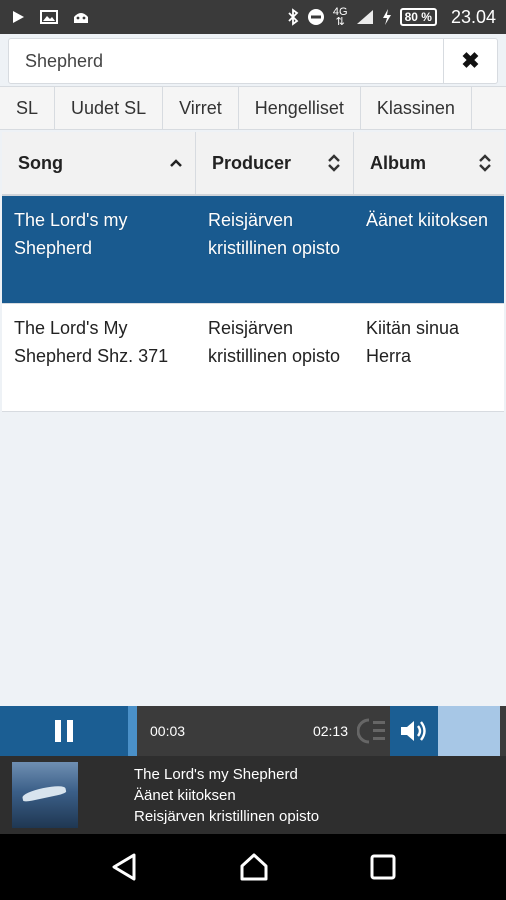 Image resolution: width=506 pixels, height=900 pixels. Describe the element at coordinates (300, 108) in the screenshot. I see `tab-hengelliset: Hengelliset` at that location.